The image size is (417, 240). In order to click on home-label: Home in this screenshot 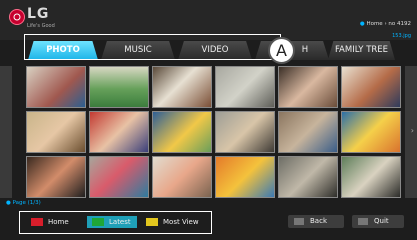, I will do `click(58, 222)`.